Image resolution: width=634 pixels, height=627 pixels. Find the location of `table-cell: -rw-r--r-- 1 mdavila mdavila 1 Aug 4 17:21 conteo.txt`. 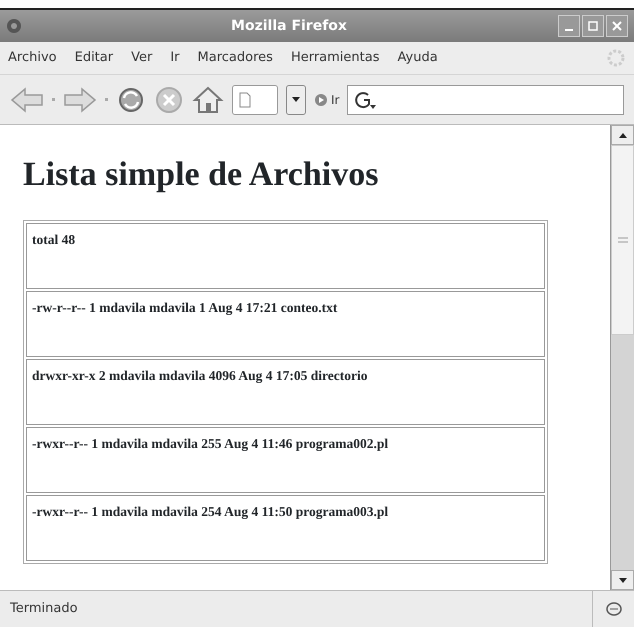

table-cell: -rw-r--r-- 1 mdavila mdavila 1 Aug 4 17:21 conteo.txt is located at coordinates (285, 323).